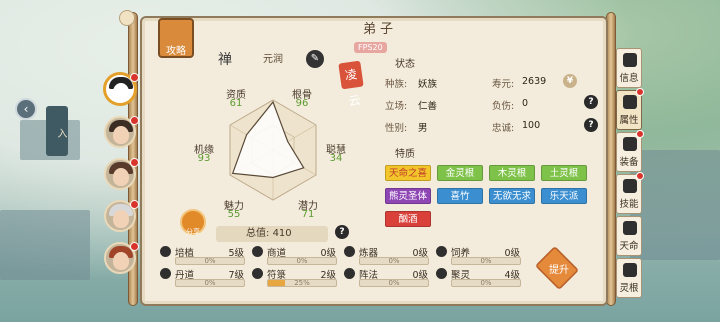 This screenshot has height=322, width=720. Describe the element at coordinates (629, 288) in the screenshot. I see `side-tab-label: 灵根` at that location.